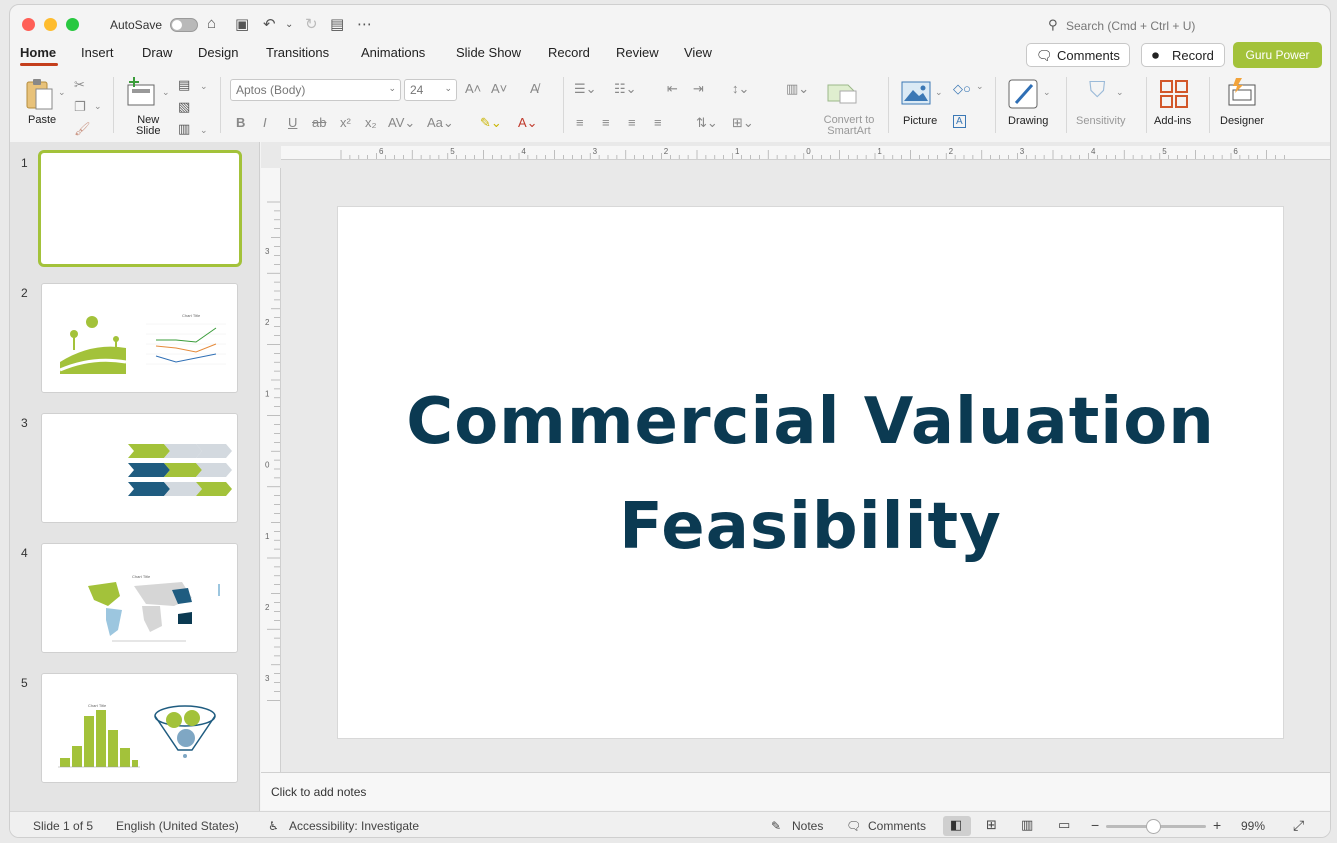 This screenshot has width=1337, height=843. Describe the element at coordinates (807, 826) in the screenshot. I see `notes-button: Notes` at that location.